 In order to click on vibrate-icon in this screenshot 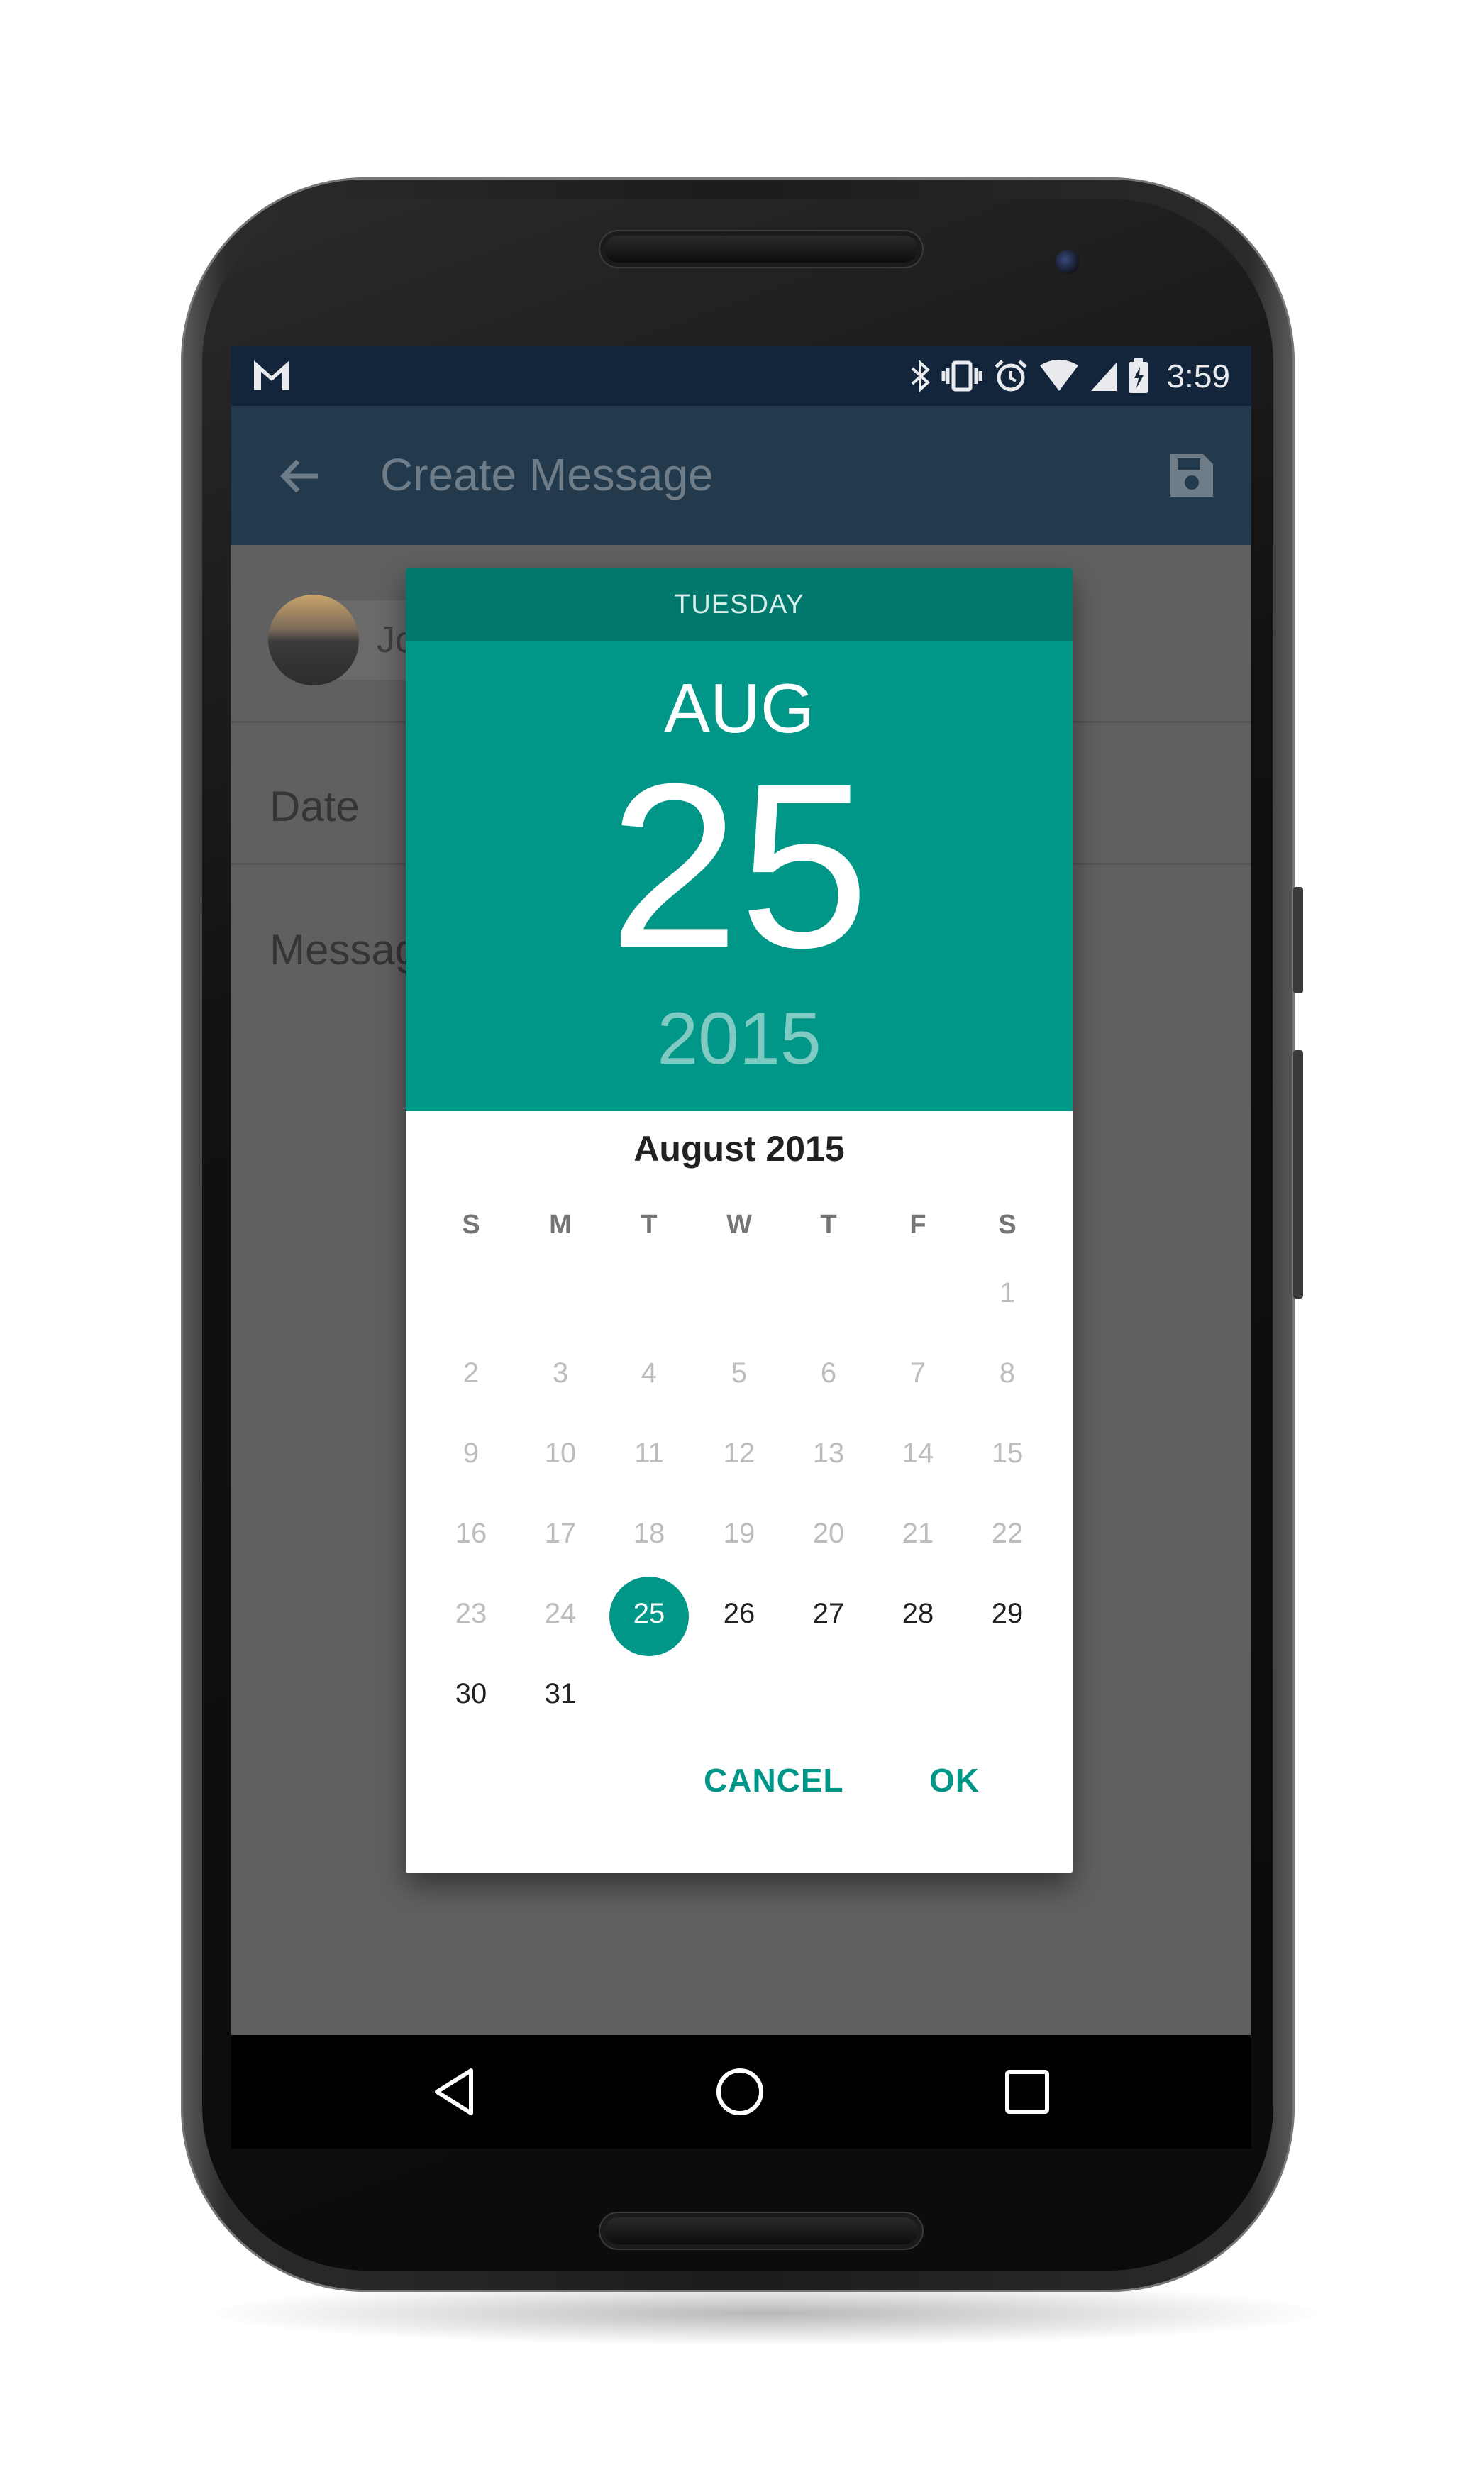, I will do `click(962, 376)`.